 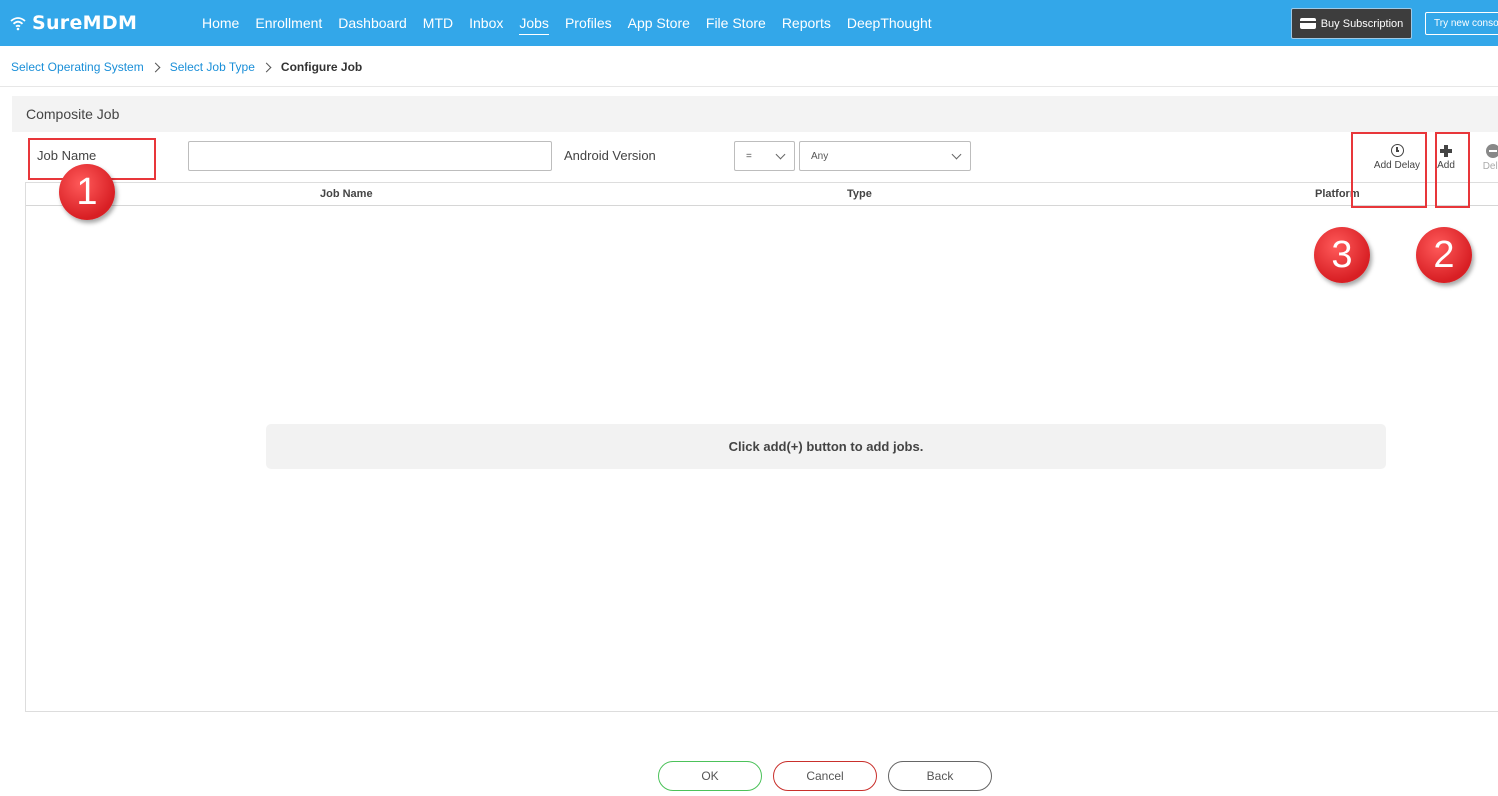 What do you see at coordinates (749, 156) in the screenshot?
I see `version-operator-value: =` at bounding box center [749, 156].